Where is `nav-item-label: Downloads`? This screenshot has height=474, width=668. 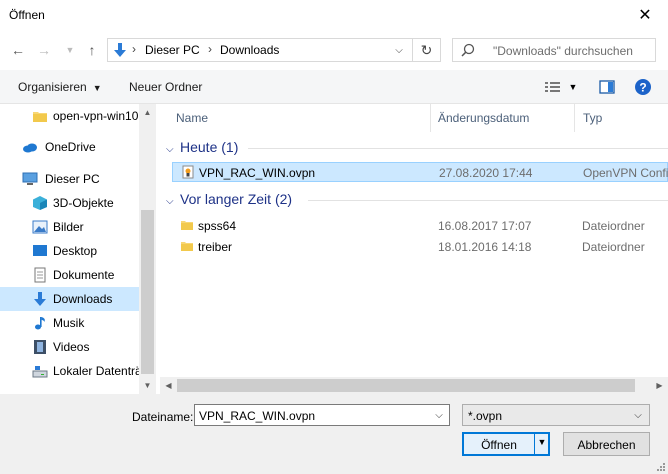
nav-item-label: Downloads is located at coordinates (83, 299).